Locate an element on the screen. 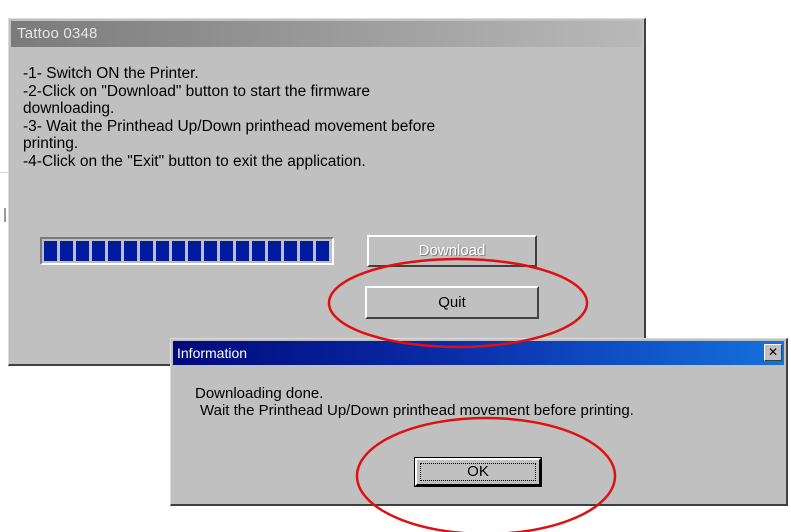 This screenshot has height=532, width=791. instruction-line: printing. is located at coordinates (51, 143).